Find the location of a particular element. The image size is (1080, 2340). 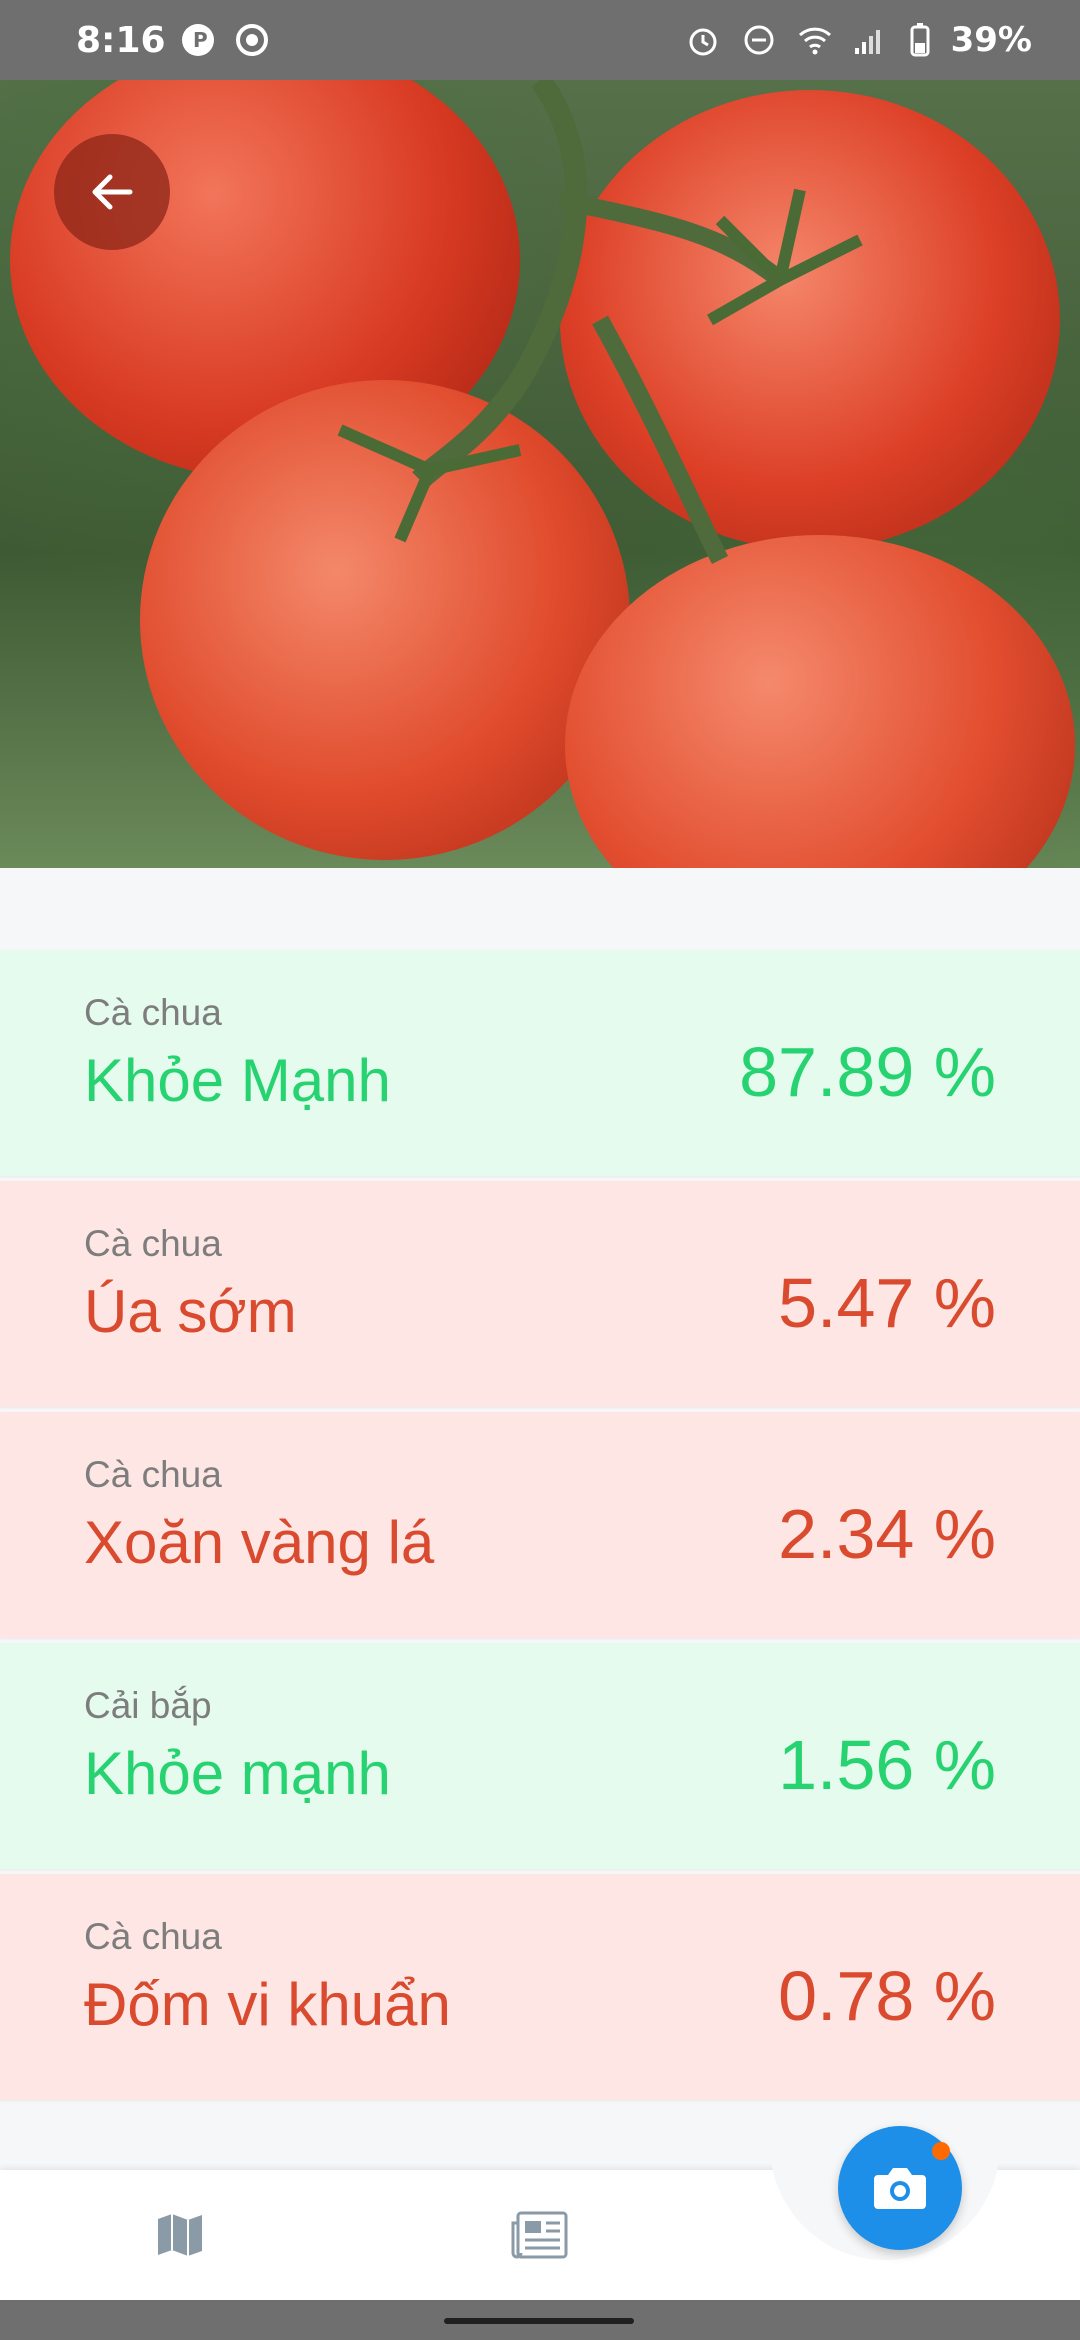

battery-level: 39% is located at coordinates (991, 40).